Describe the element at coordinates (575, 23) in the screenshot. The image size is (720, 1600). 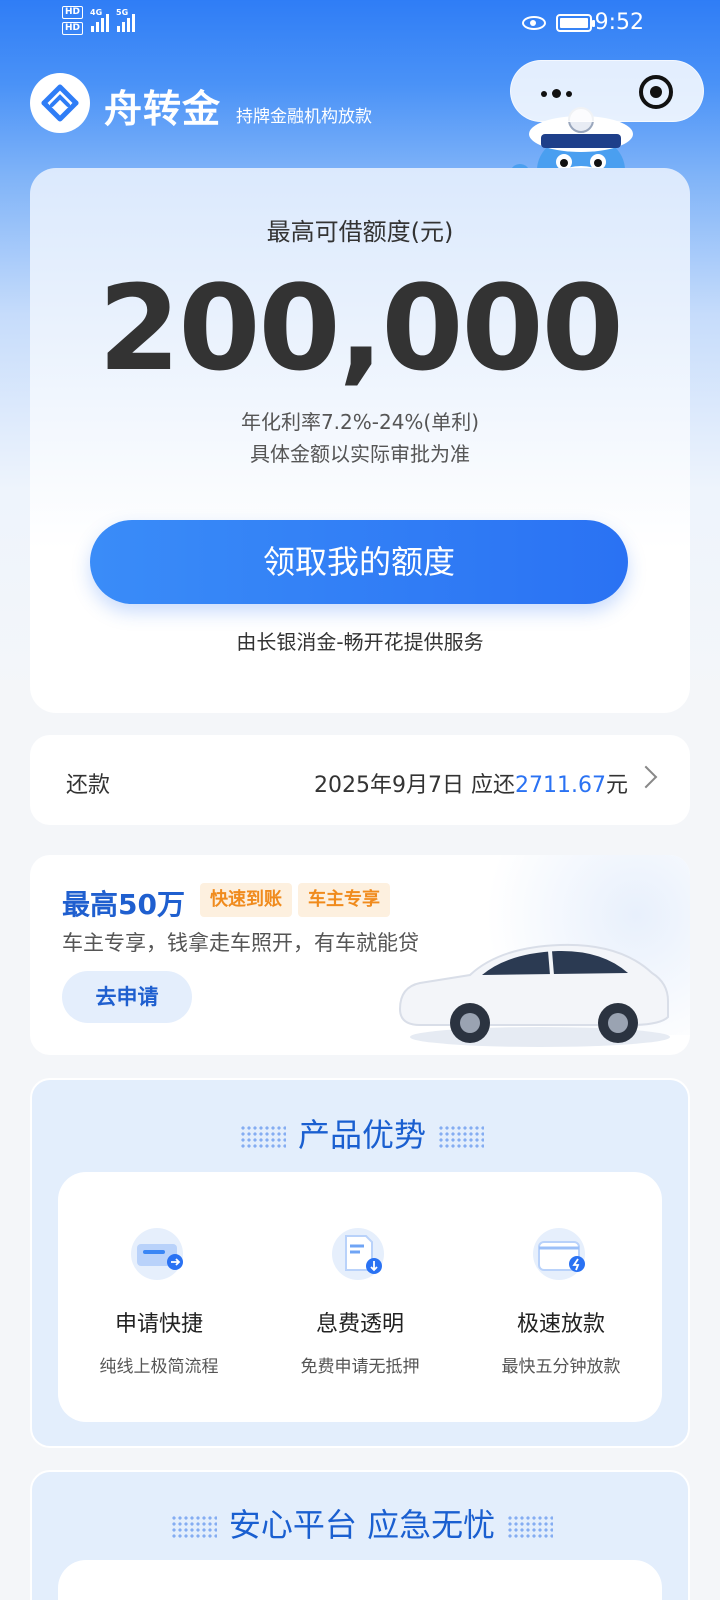
I see `battery-icon` at that location.